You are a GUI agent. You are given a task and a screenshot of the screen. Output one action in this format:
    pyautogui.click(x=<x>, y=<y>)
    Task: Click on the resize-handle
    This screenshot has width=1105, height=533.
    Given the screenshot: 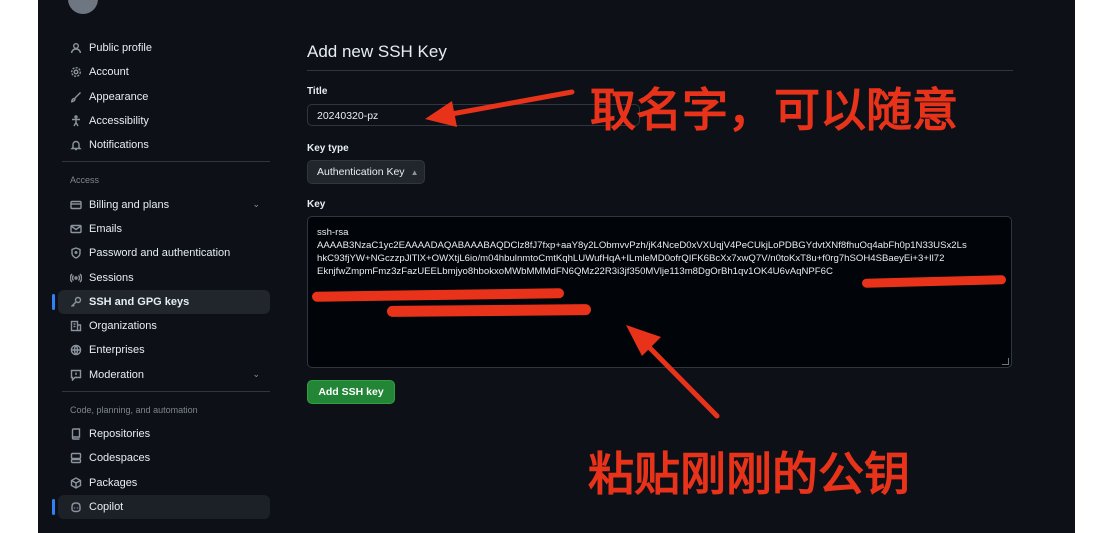 What is the action you would take?
    pyautogui.click(x=1005, y=361)
    